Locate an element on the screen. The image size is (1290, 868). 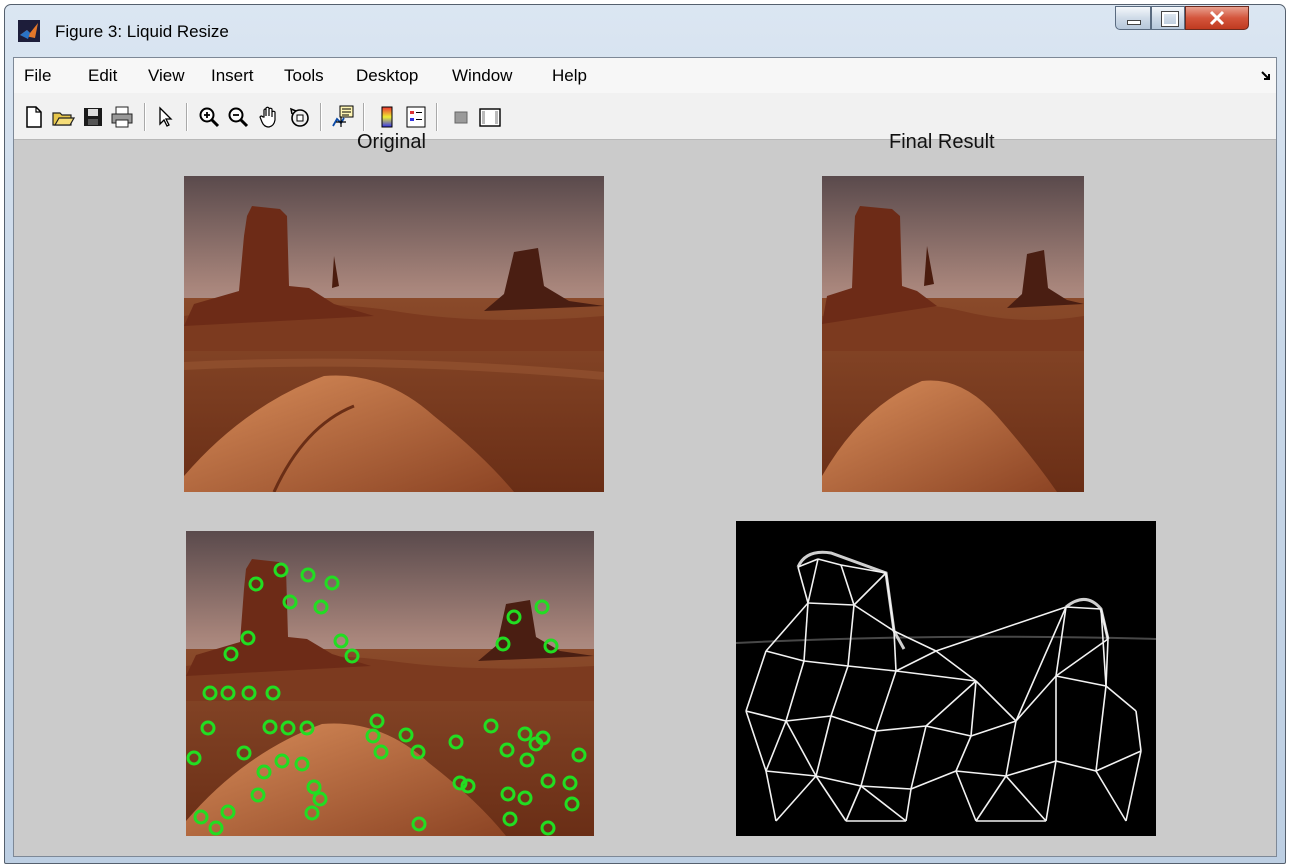
axes-title-original: Original is located at coordinates (391, 142).